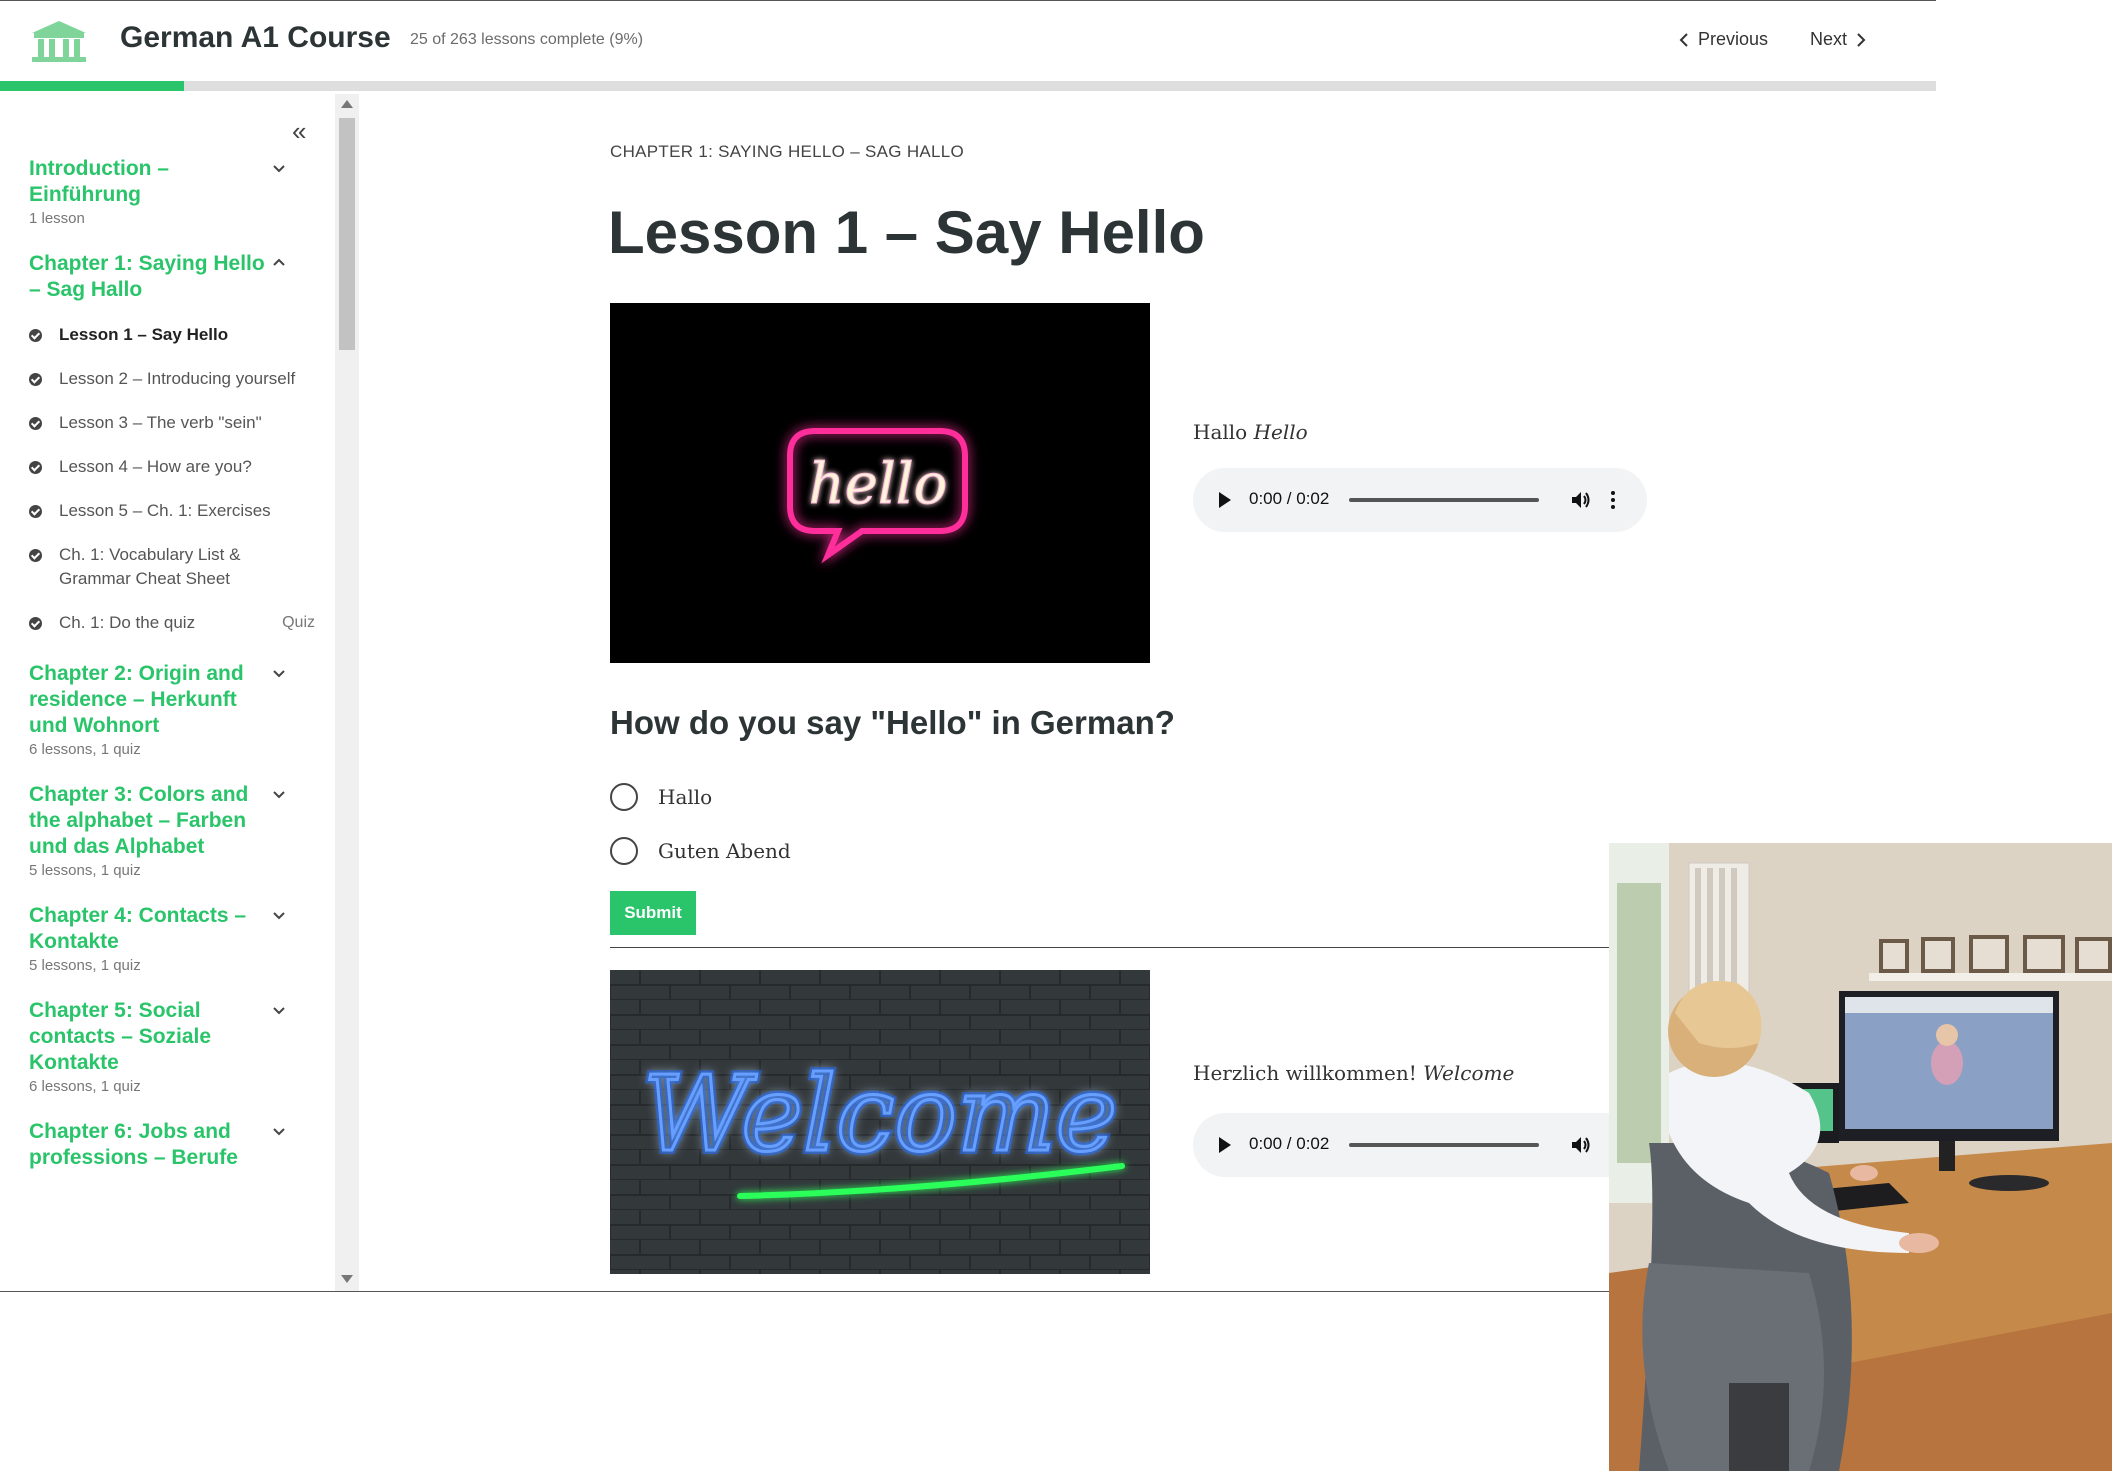 The image size is (2112, 1471). I want to click on submit-button: Submit, so click(653, 913).